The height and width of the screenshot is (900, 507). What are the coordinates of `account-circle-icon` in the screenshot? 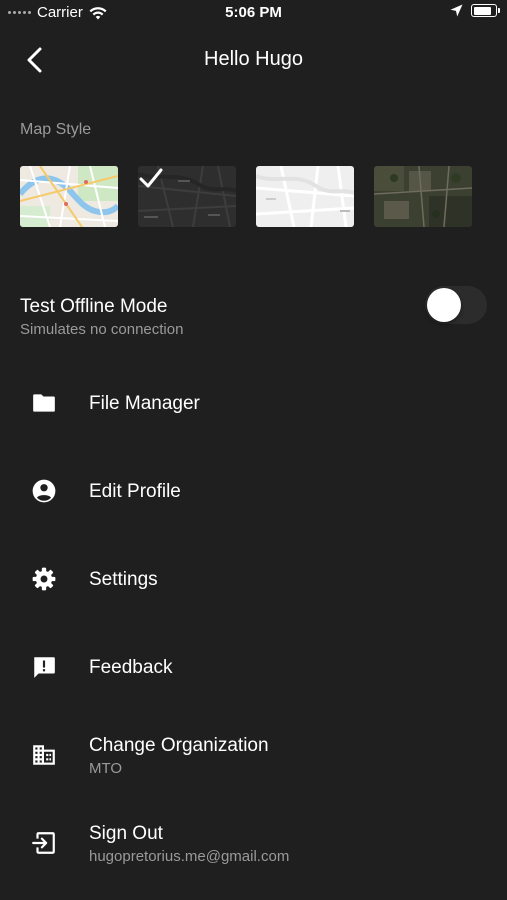 It's located at (44, 491).